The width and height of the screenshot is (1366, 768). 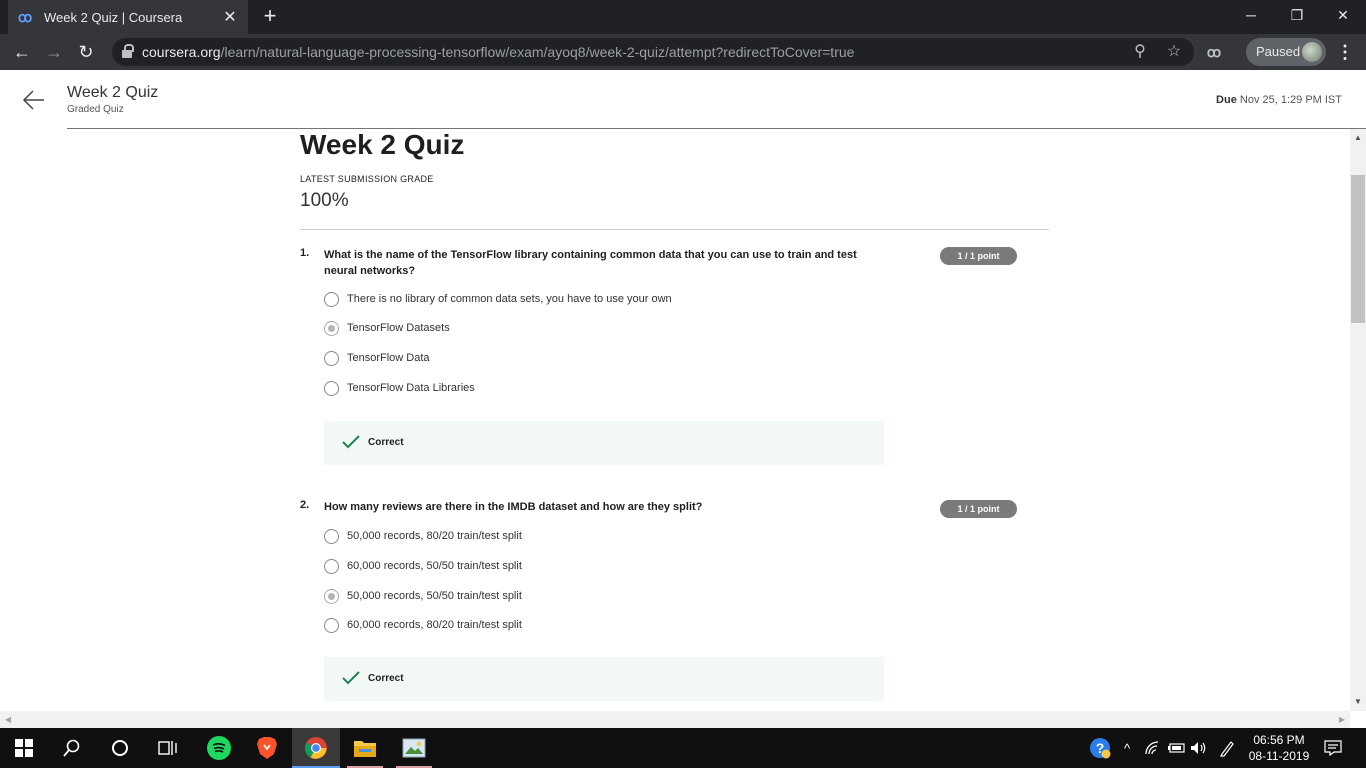 What do you see at coordinates (1251, 15) in the screenshot?
I see `minimize-button: ─` at bounding box center [1251, 15].